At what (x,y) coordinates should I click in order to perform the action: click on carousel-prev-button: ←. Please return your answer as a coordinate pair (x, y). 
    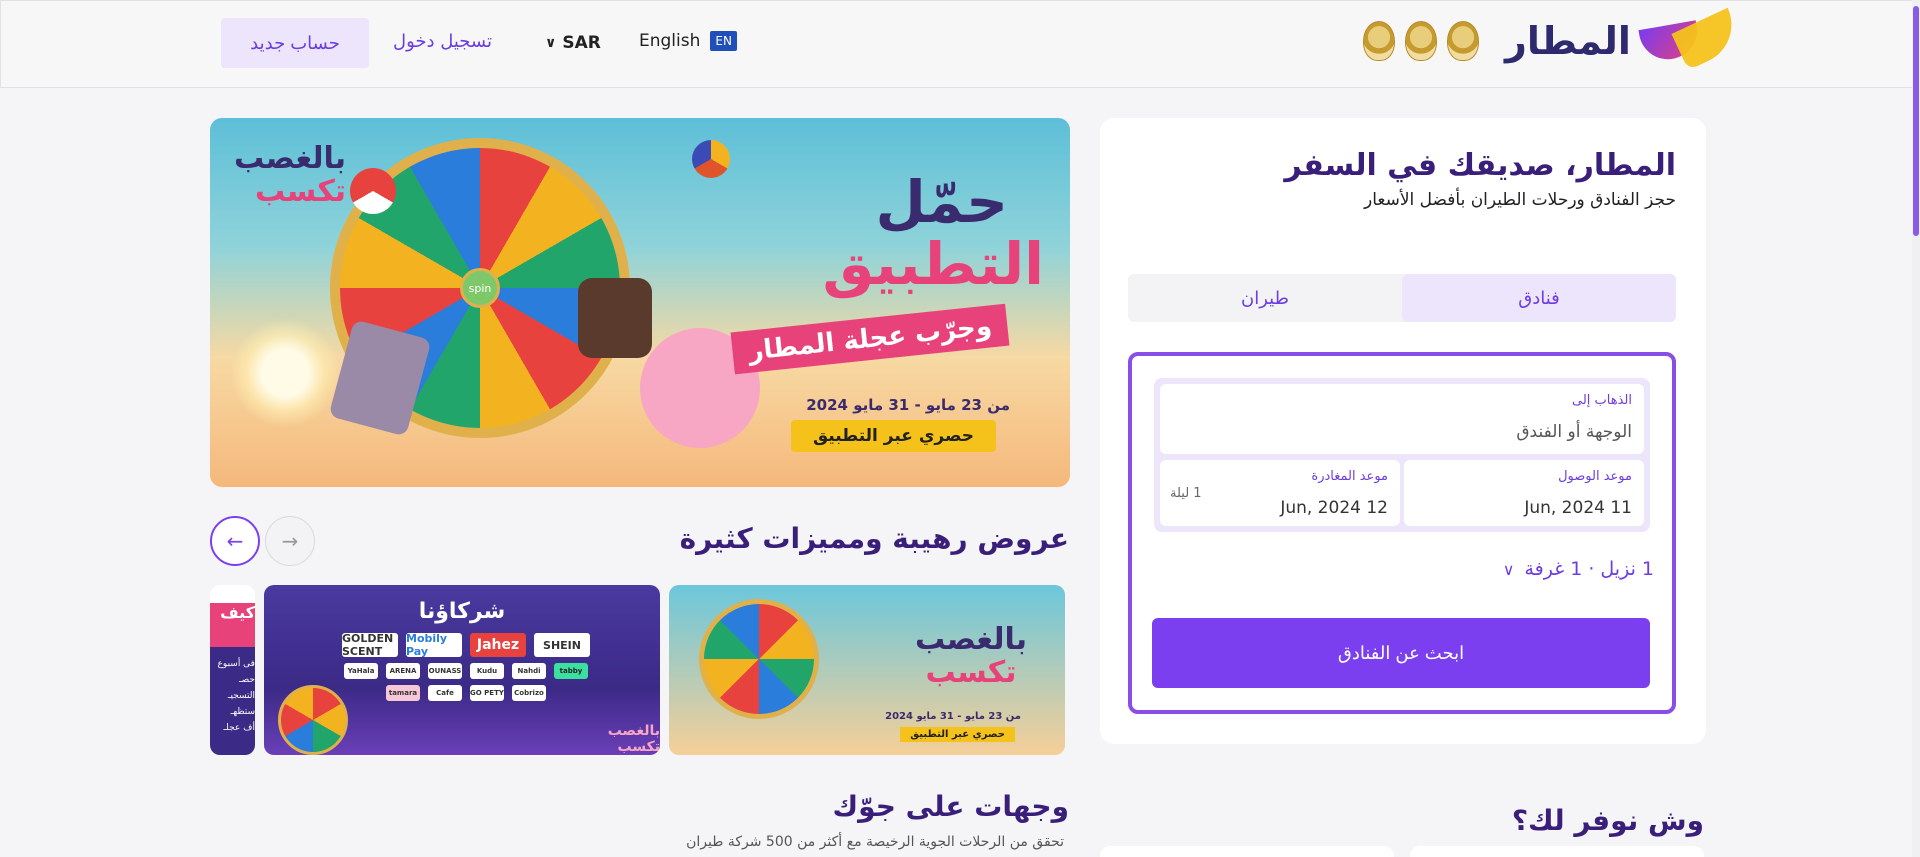
    Looking at the image, I should click on (235, 541).